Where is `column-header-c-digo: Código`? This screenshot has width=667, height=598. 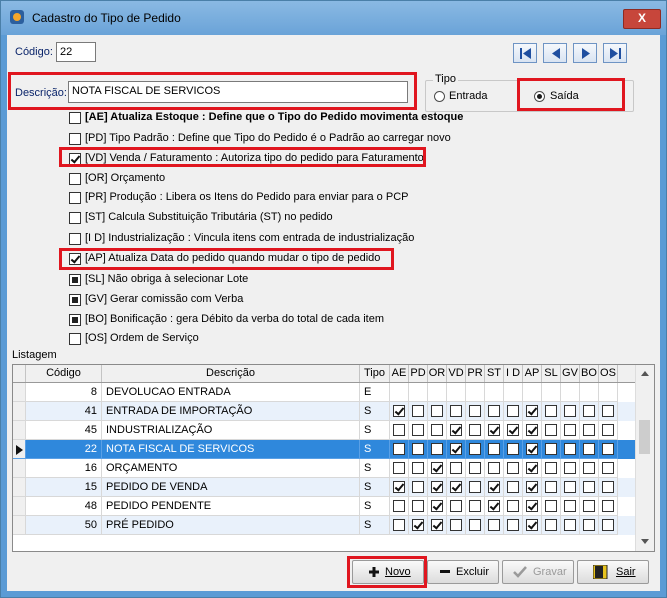
column-header-c-digo: Código is located at coordinates (64, 373).